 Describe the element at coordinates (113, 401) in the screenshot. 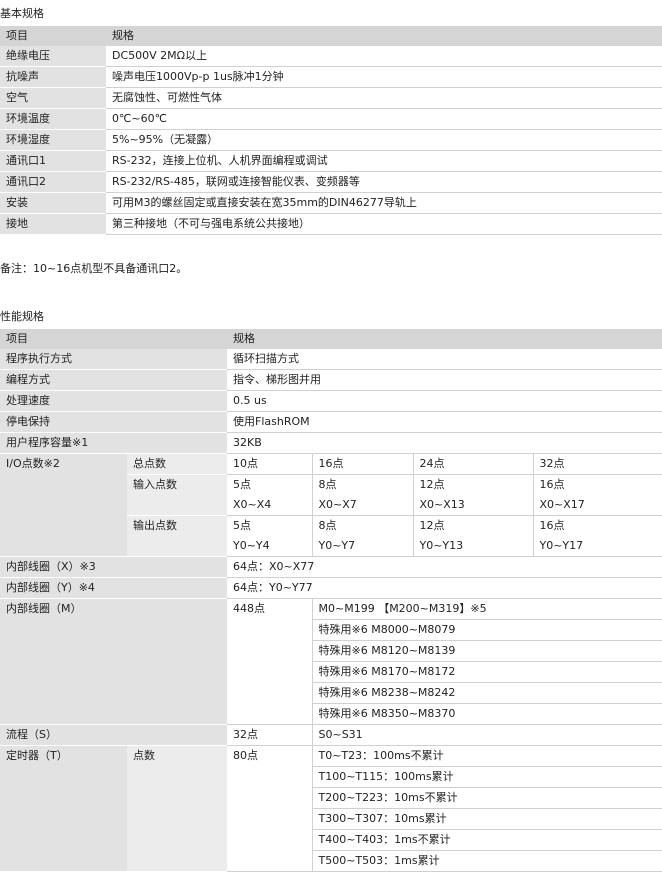

I see `row-label: 处理速度` at that location.